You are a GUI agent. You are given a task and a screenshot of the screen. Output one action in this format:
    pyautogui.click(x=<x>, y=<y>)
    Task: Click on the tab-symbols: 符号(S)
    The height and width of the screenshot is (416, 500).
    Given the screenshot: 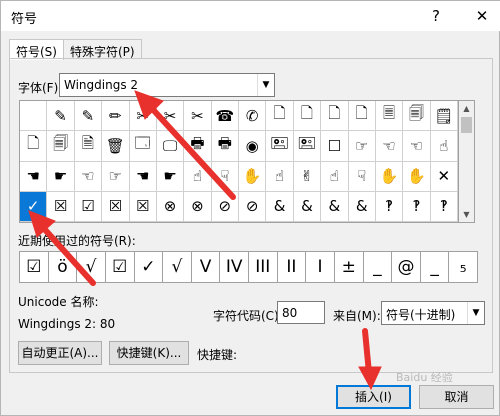 What is the action you would take?
    pyautogui.click(x=36, y=49)
    